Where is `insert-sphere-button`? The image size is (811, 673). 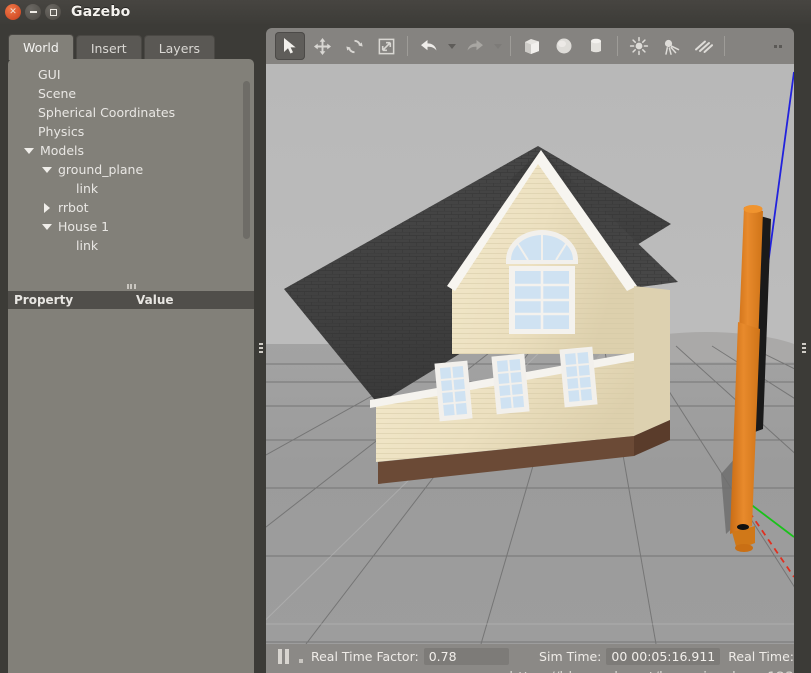
insert-sphere-button is located at coordinates (564, 46).